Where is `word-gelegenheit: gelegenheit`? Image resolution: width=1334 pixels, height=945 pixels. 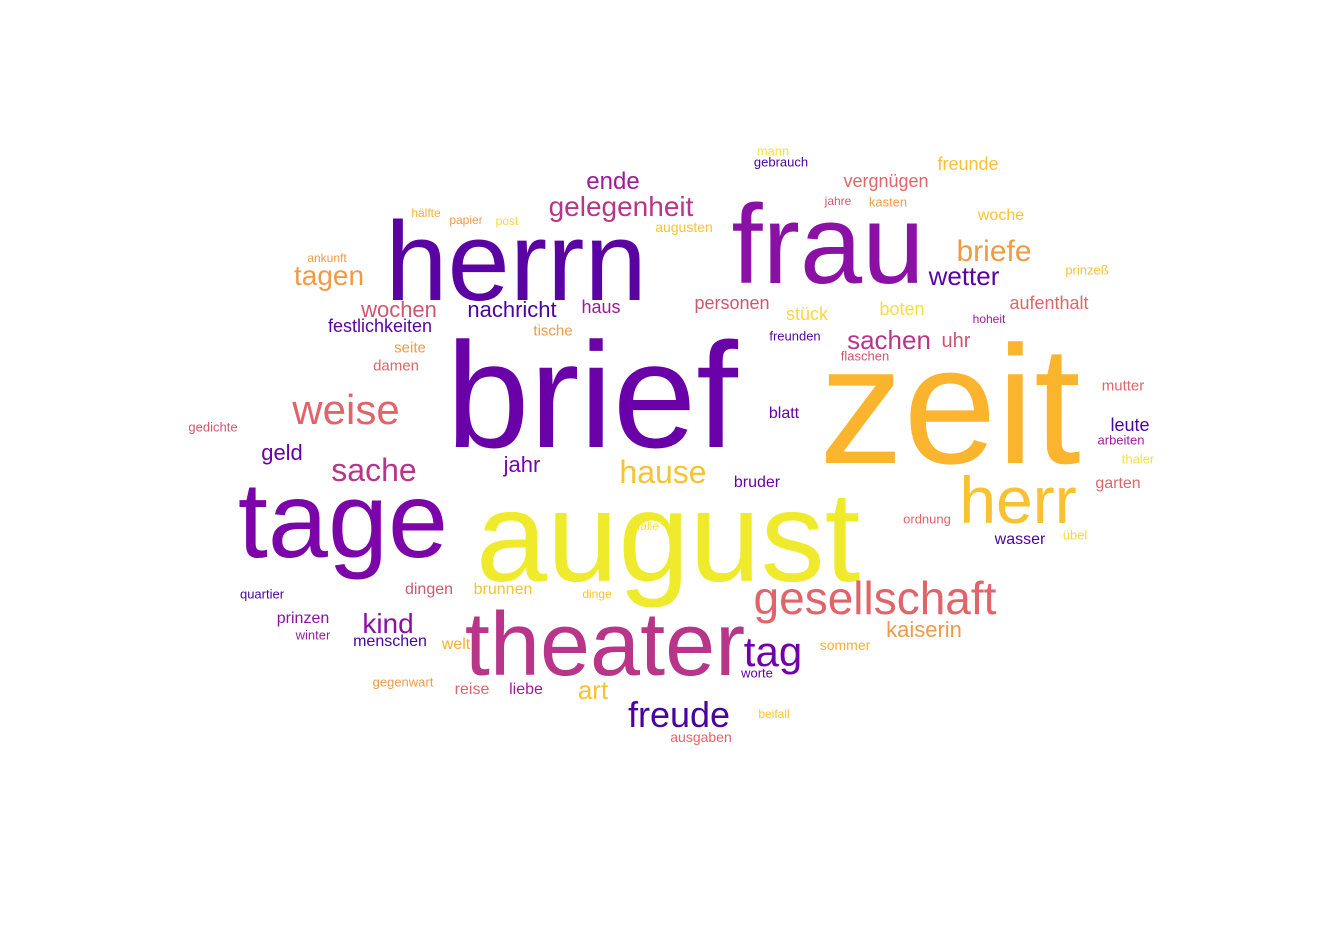
word-gelegenheit: gelegenheit is located at coordinates (621, 206).